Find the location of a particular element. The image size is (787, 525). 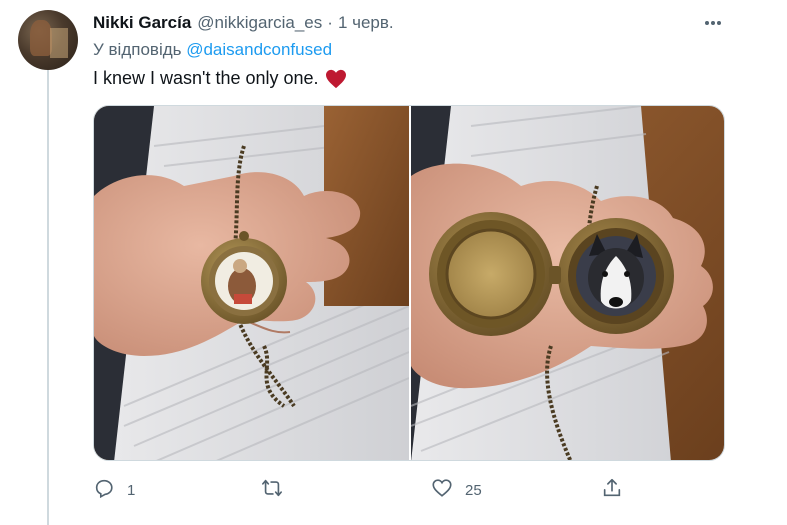

avatar is located at coordinates (48, 40).